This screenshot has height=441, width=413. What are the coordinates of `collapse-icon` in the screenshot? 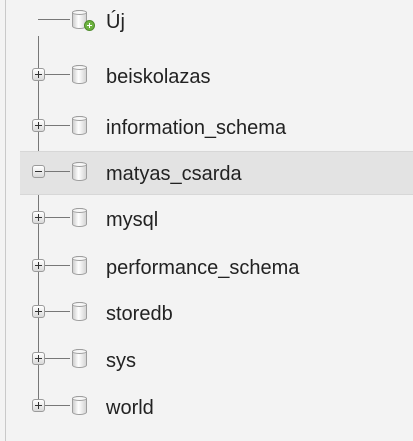 It's located at (38, 171).